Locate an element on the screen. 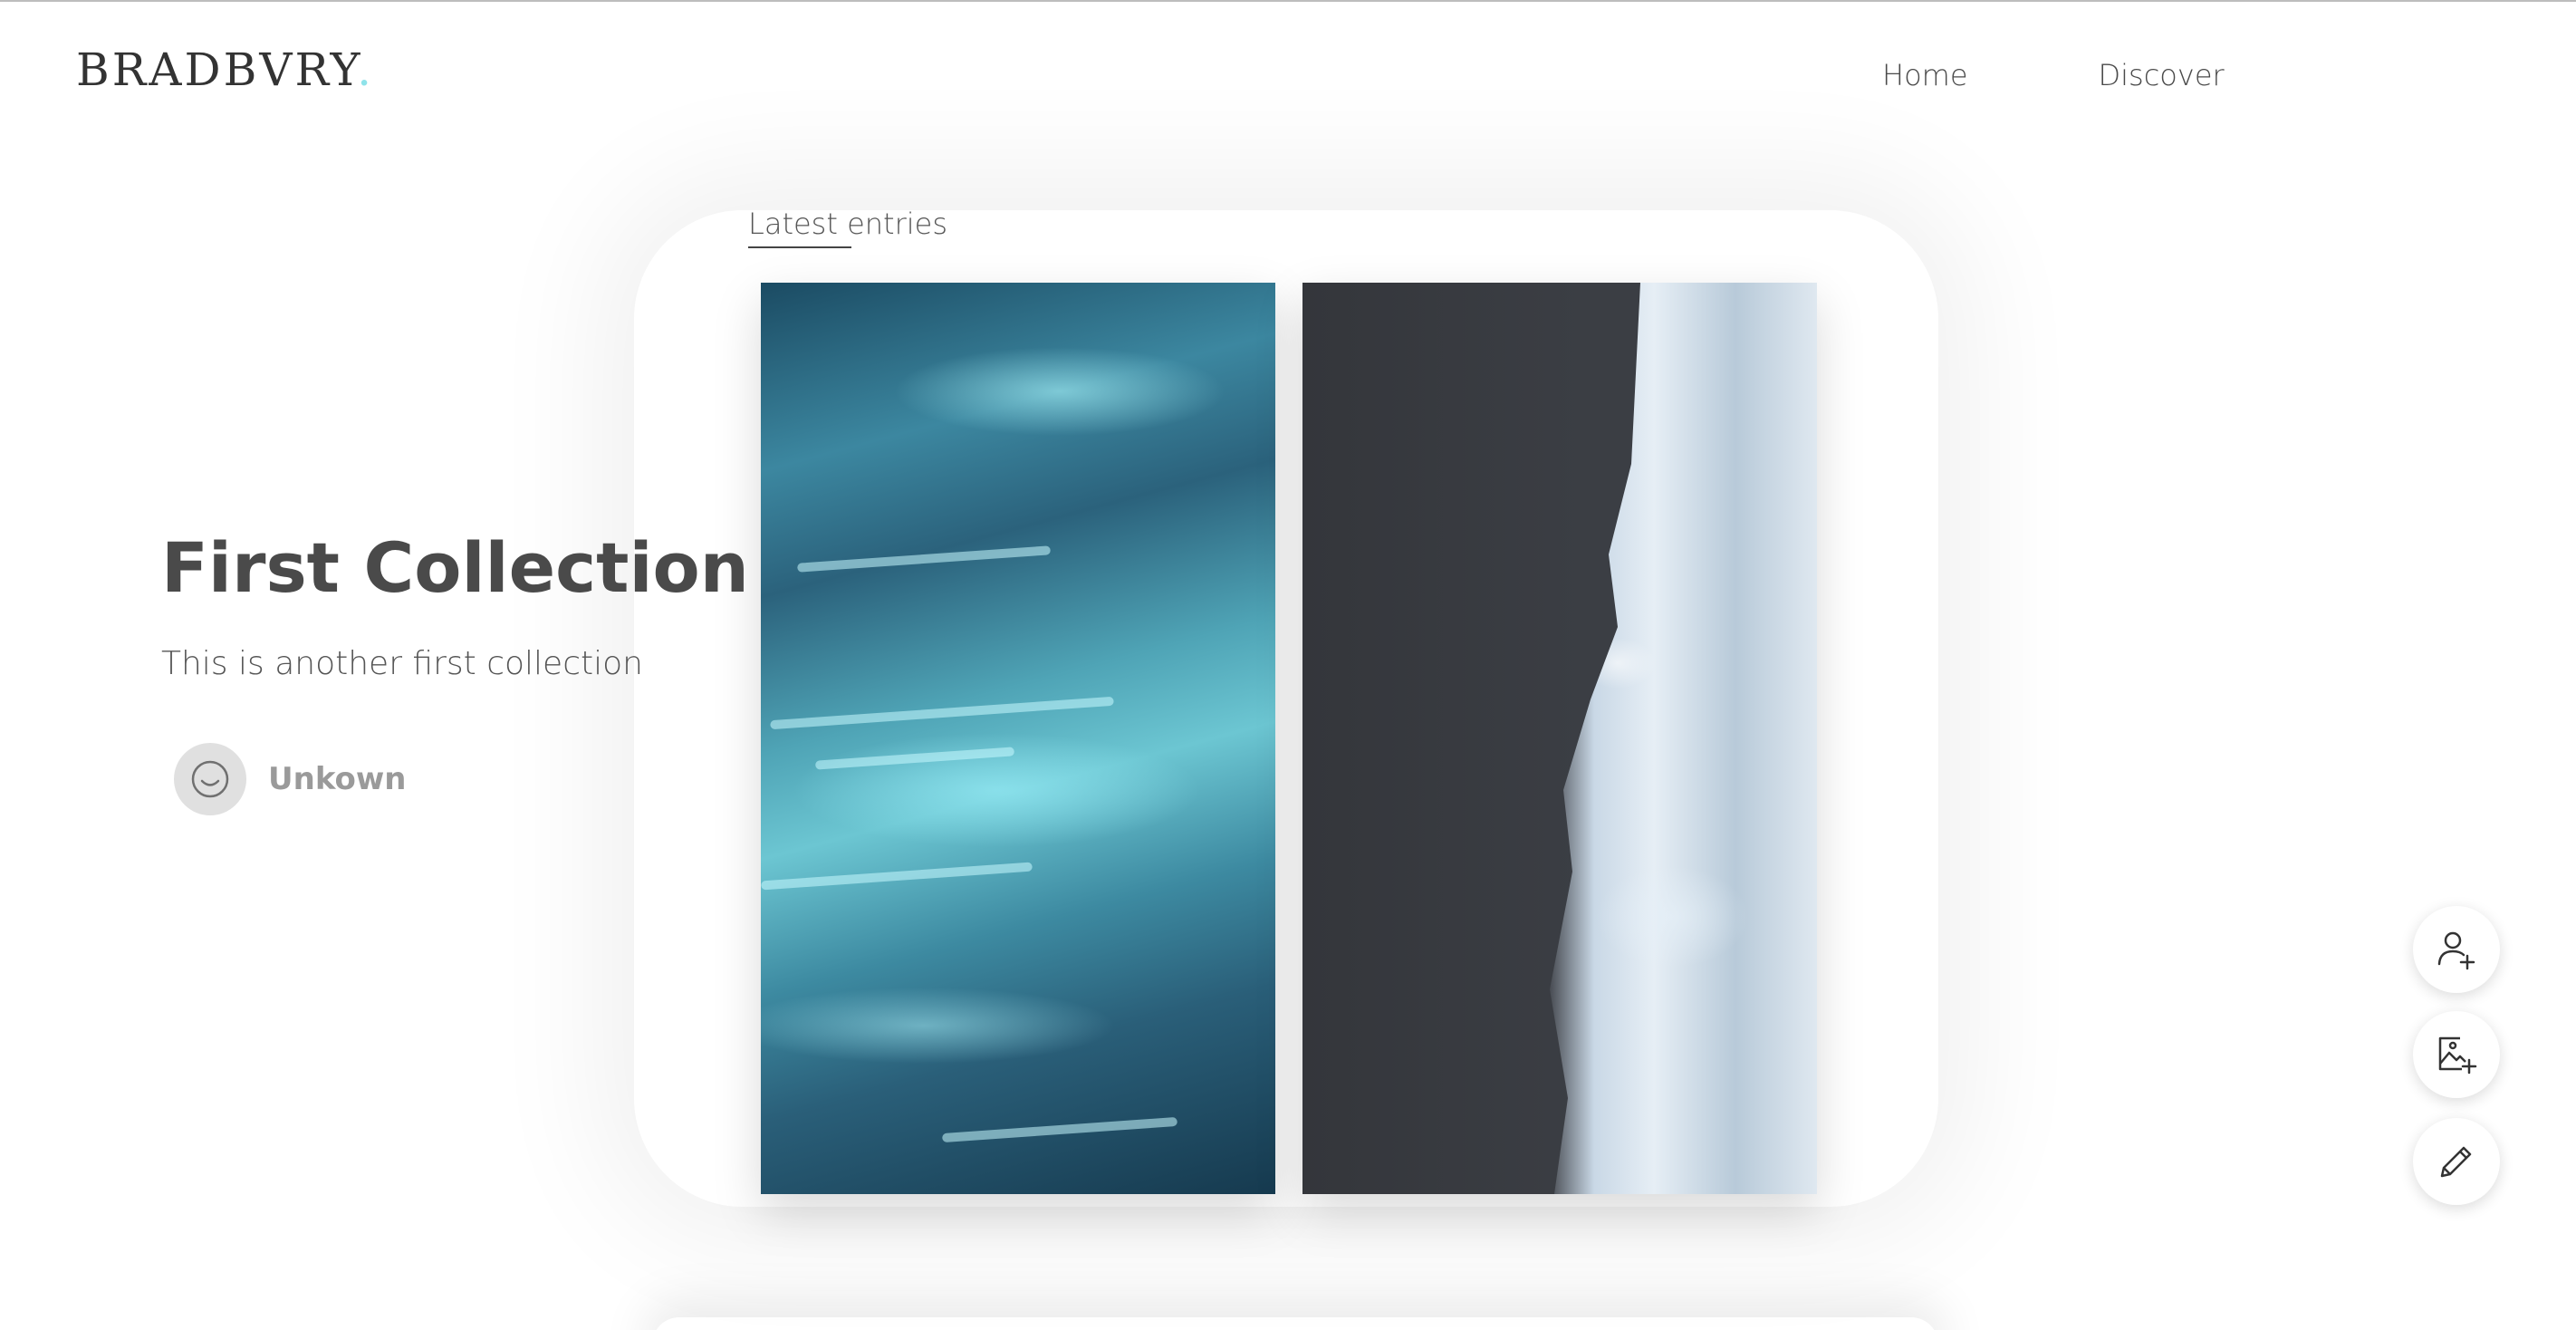  logo-link: BRADBVRY. is located at coordinates (225, 69).